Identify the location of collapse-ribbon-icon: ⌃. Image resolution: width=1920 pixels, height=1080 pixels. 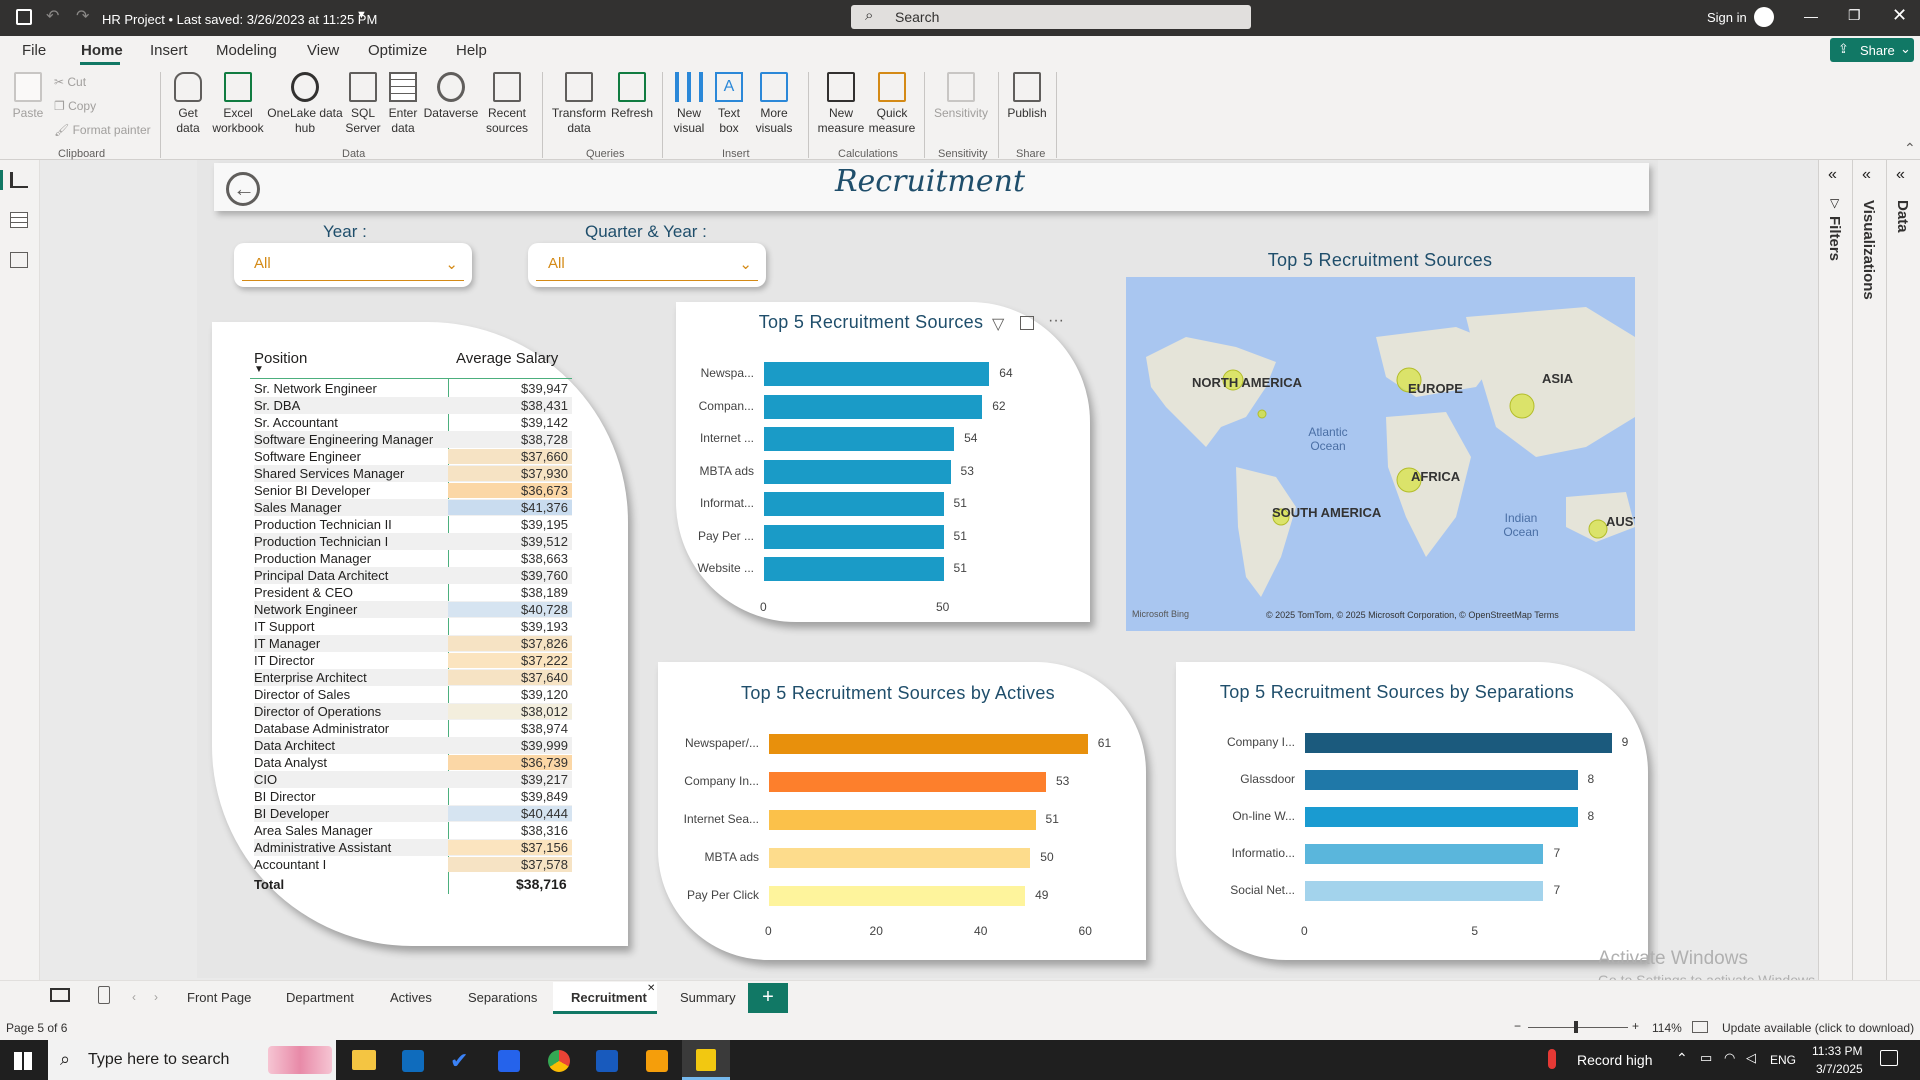
(1910, 148).